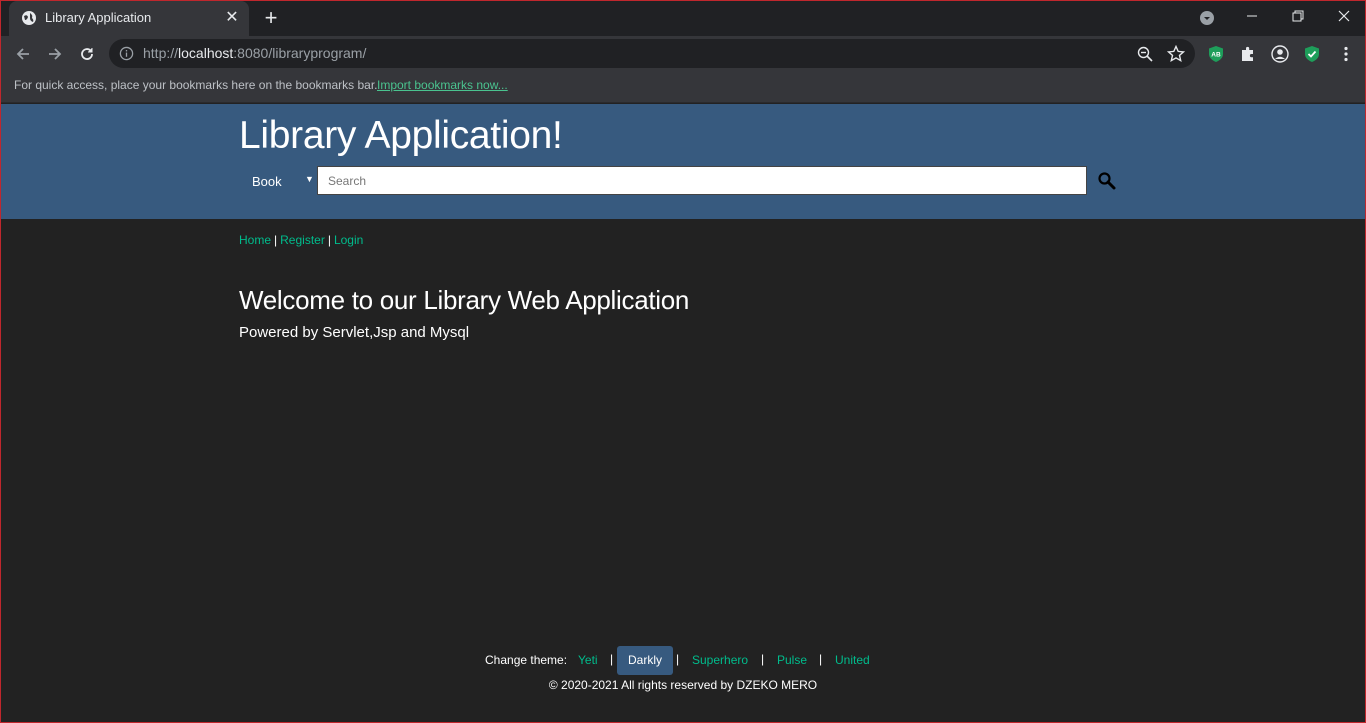  What do you see at coordinates (267, 181) in the screenshot?
I see `search-type-value: Book` at bounding box center [267, 181].